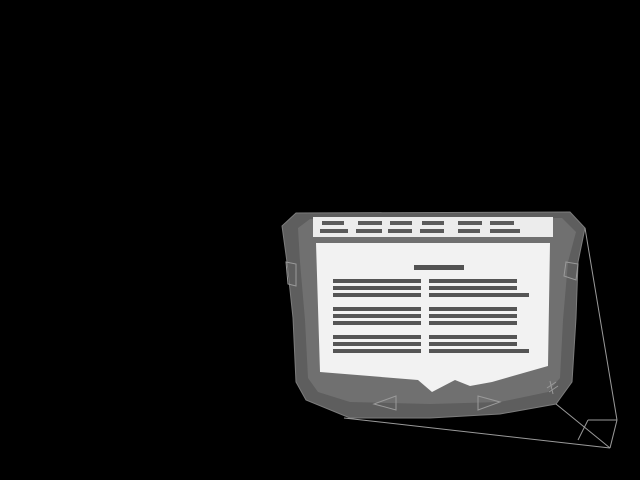  Describe the element at coordinates (433, 227) in the screenshot. I see `menu-strip` at that location.